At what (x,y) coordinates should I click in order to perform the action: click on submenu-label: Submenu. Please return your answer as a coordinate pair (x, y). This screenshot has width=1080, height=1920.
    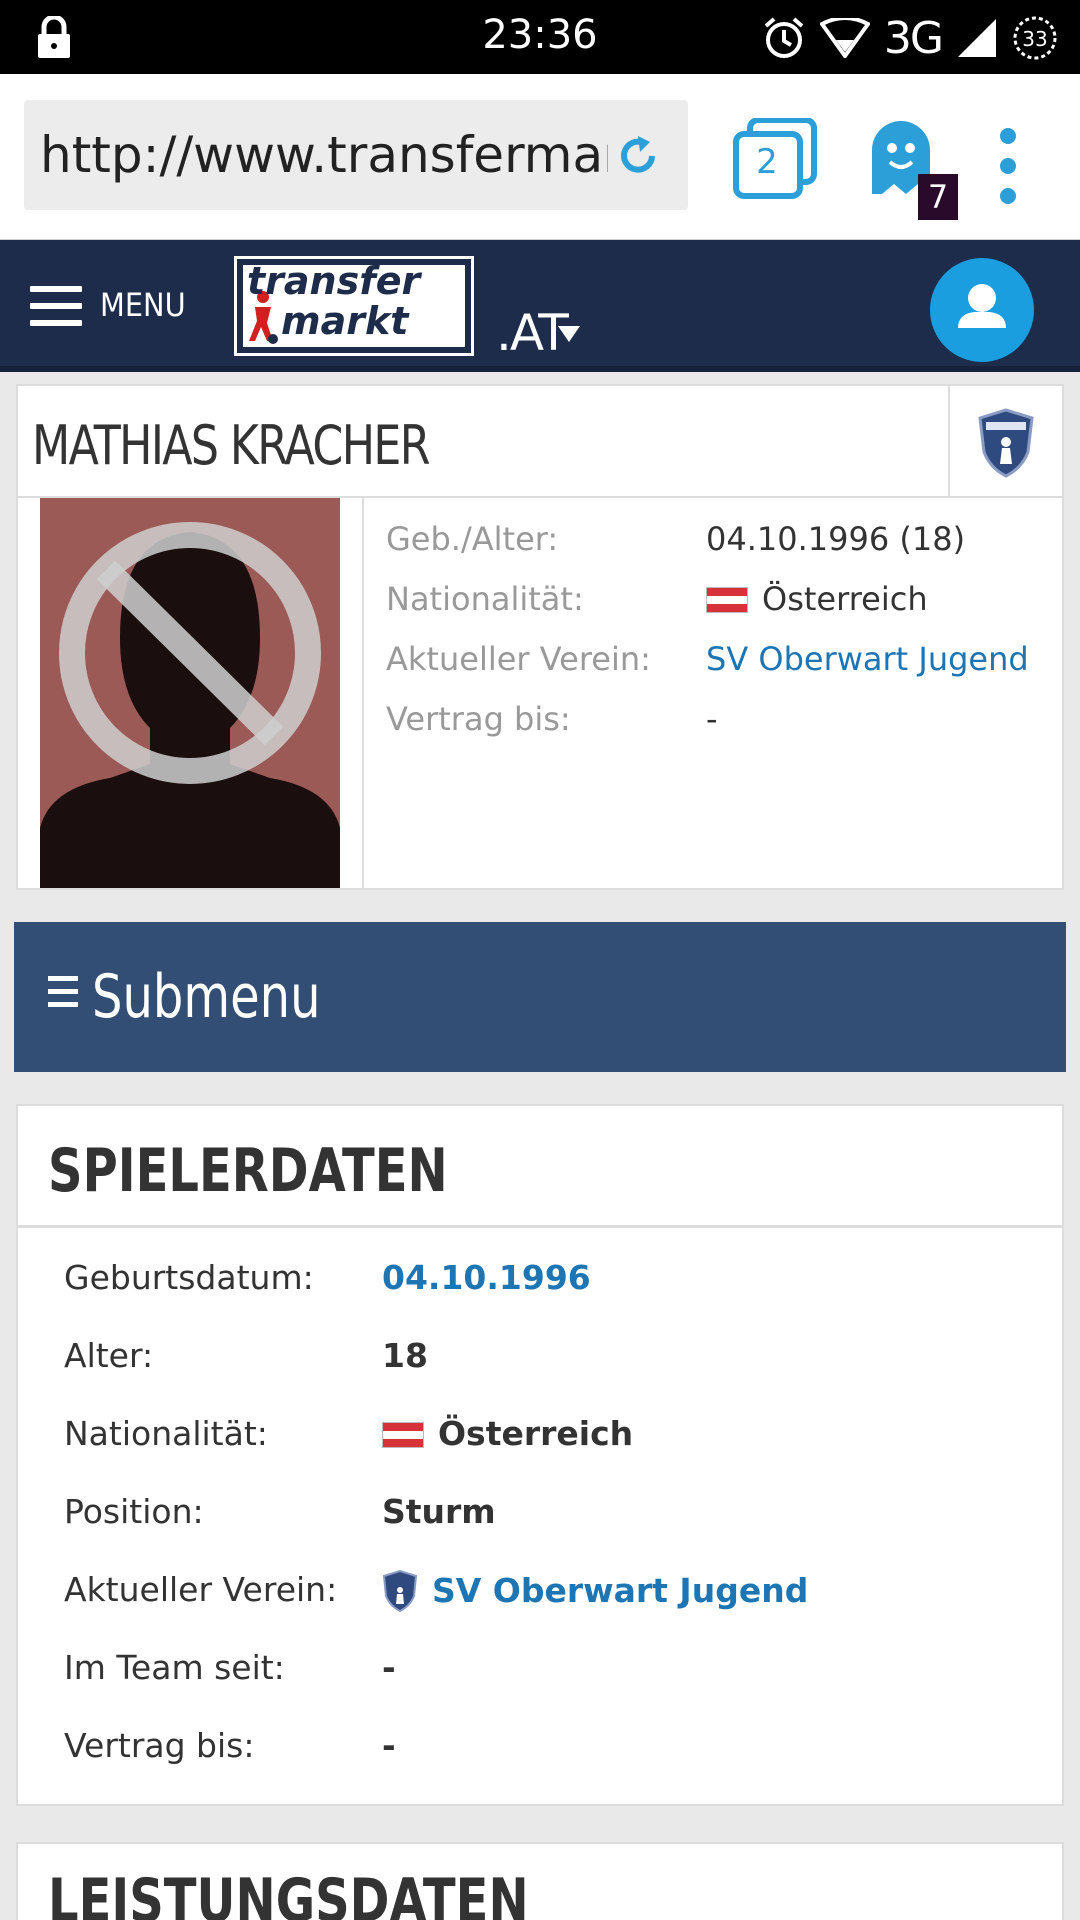
    Looking at the image, I should click on (206, 997).